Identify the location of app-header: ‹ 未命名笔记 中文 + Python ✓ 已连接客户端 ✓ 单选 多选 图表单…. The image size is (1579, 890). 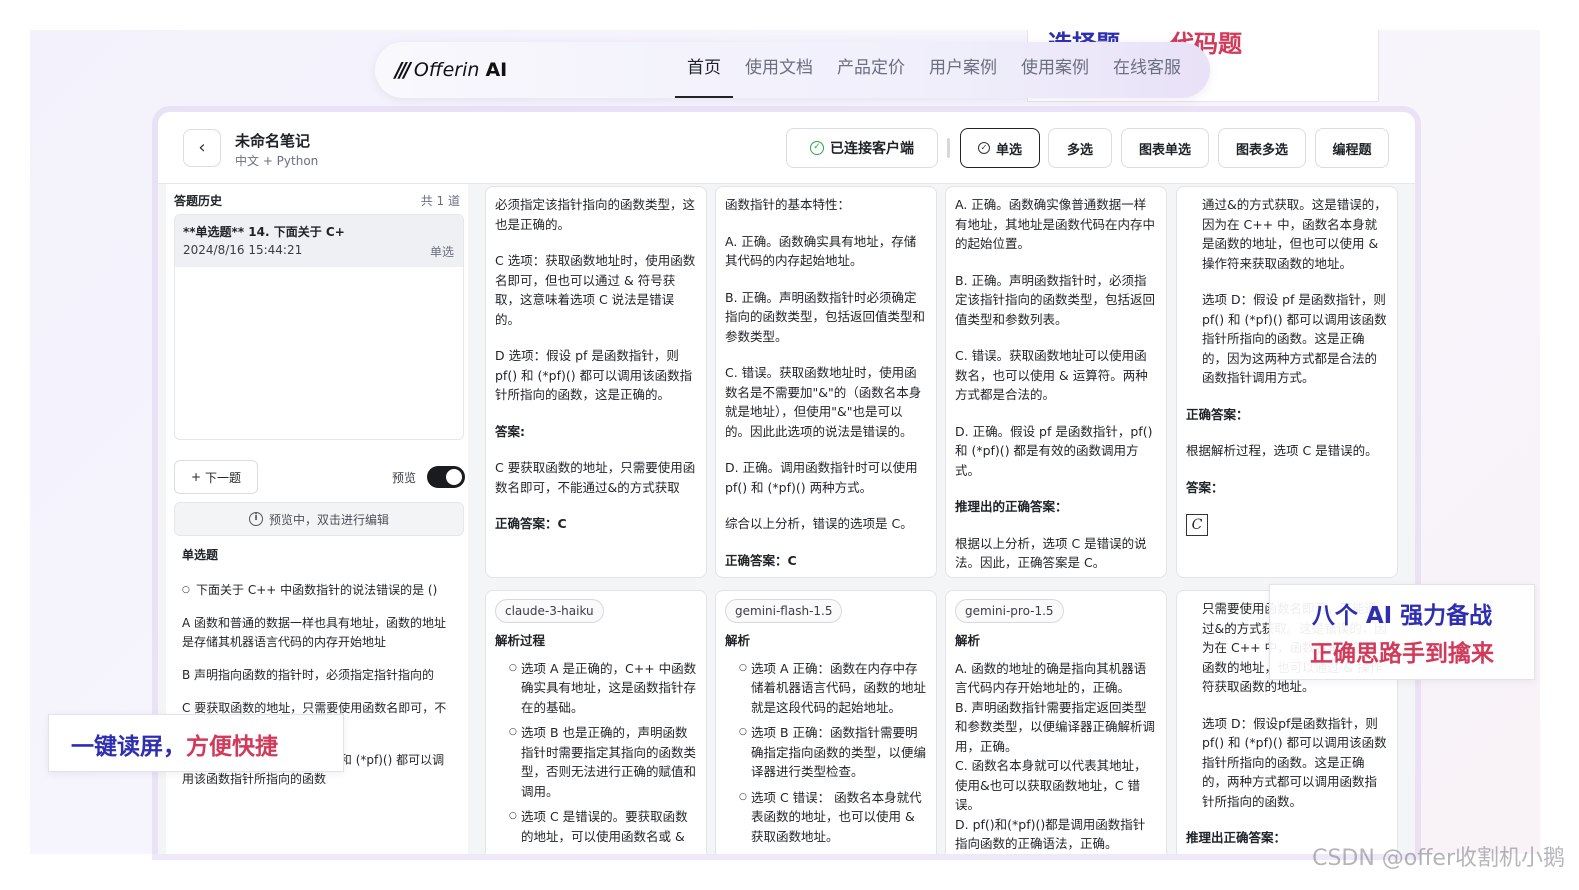
(786, 148).